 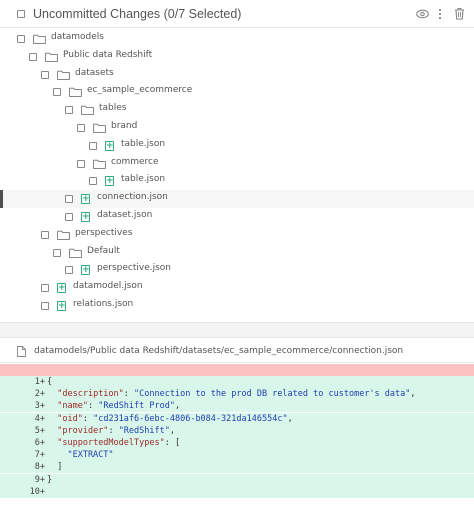 What do you see at coordinates (237, 75) in the screenshot?
I see `tree-folder-row: datasets` at bounding box center [237, 75].